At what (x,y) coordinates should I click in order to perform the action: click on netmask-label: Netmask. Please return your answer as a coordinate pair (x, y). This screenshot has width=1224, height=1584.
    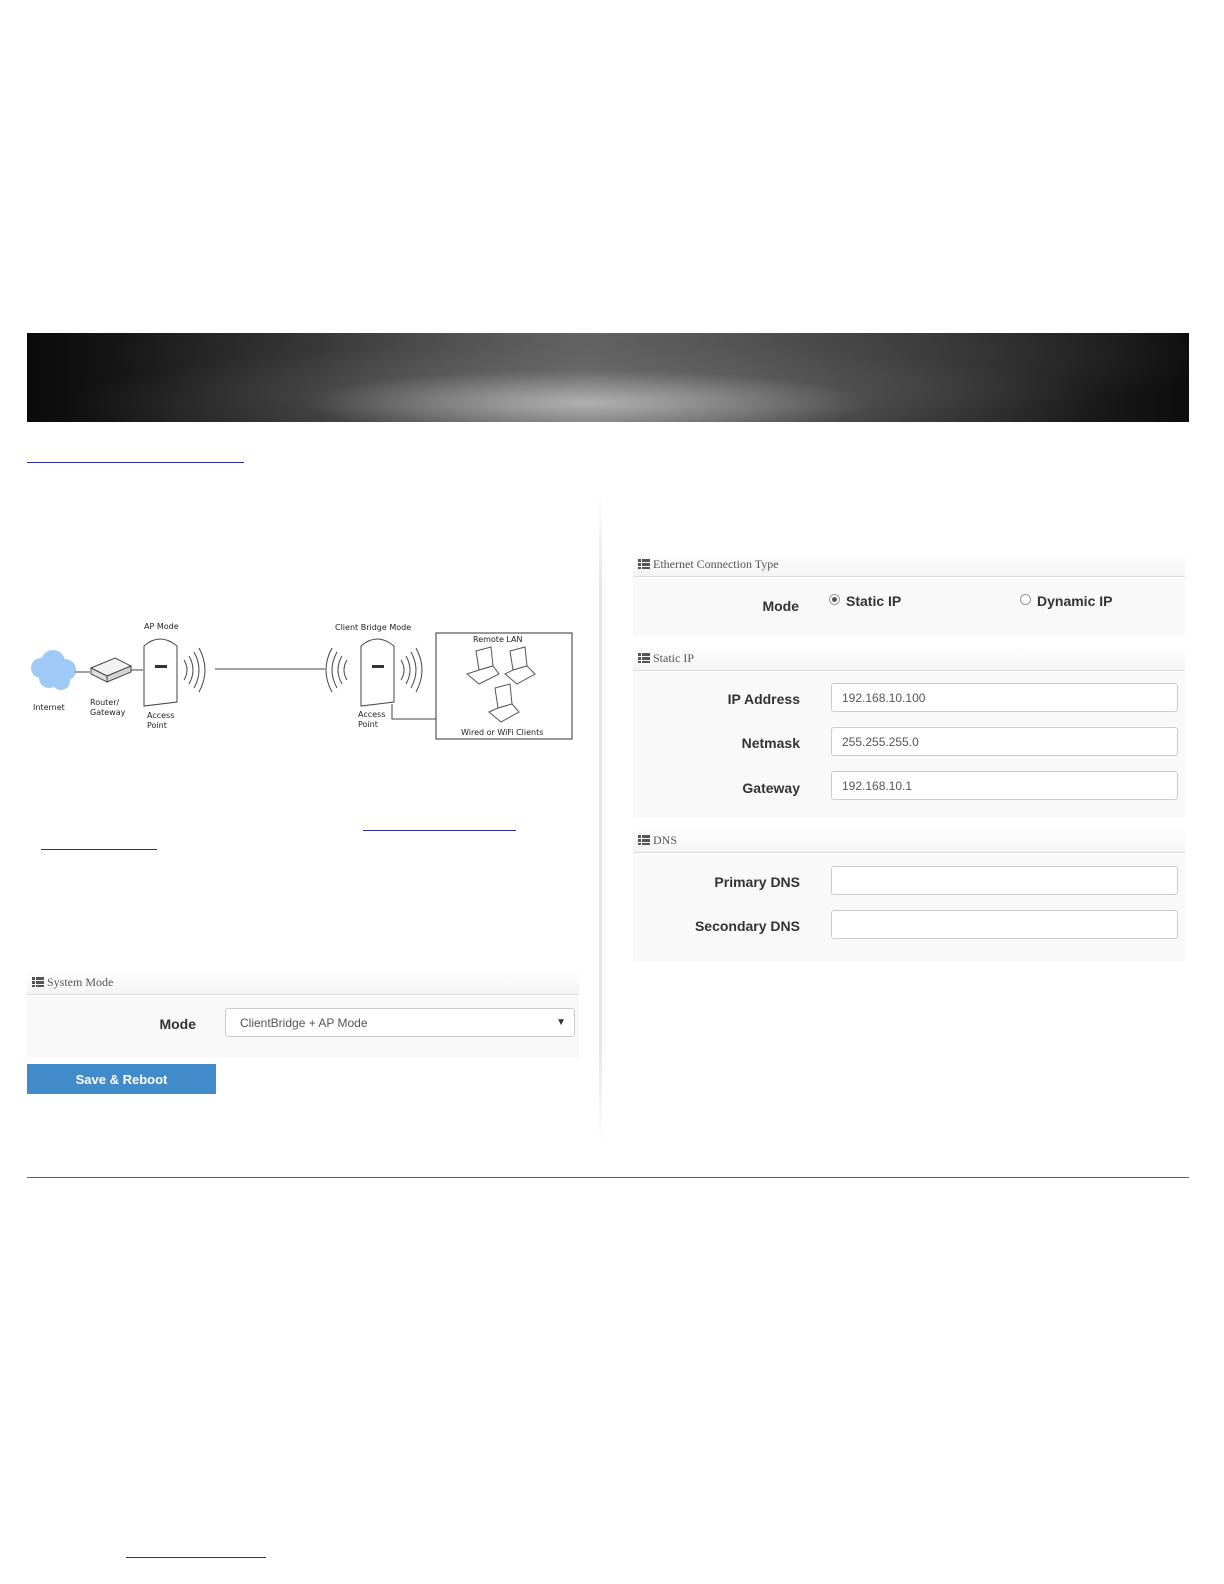
    Looking at the image, I should click on (770, 743).